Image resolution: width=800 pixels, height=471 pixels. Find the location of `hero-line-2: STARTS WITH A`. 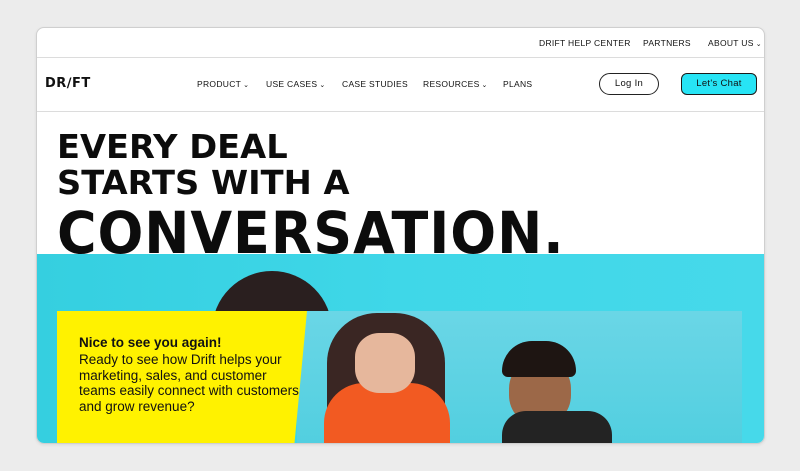

hero-line-2: STARTS WITH A is located at coordinates (203, 182).